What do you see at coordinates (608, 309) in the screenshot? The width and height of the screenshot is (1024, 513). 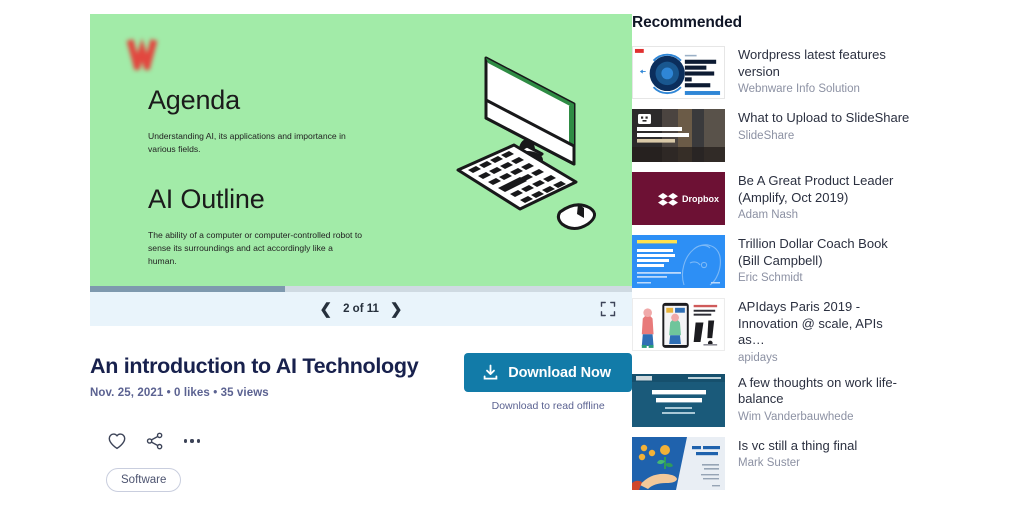 I see `fullscreen-icon` at bounding box center [608, 309].